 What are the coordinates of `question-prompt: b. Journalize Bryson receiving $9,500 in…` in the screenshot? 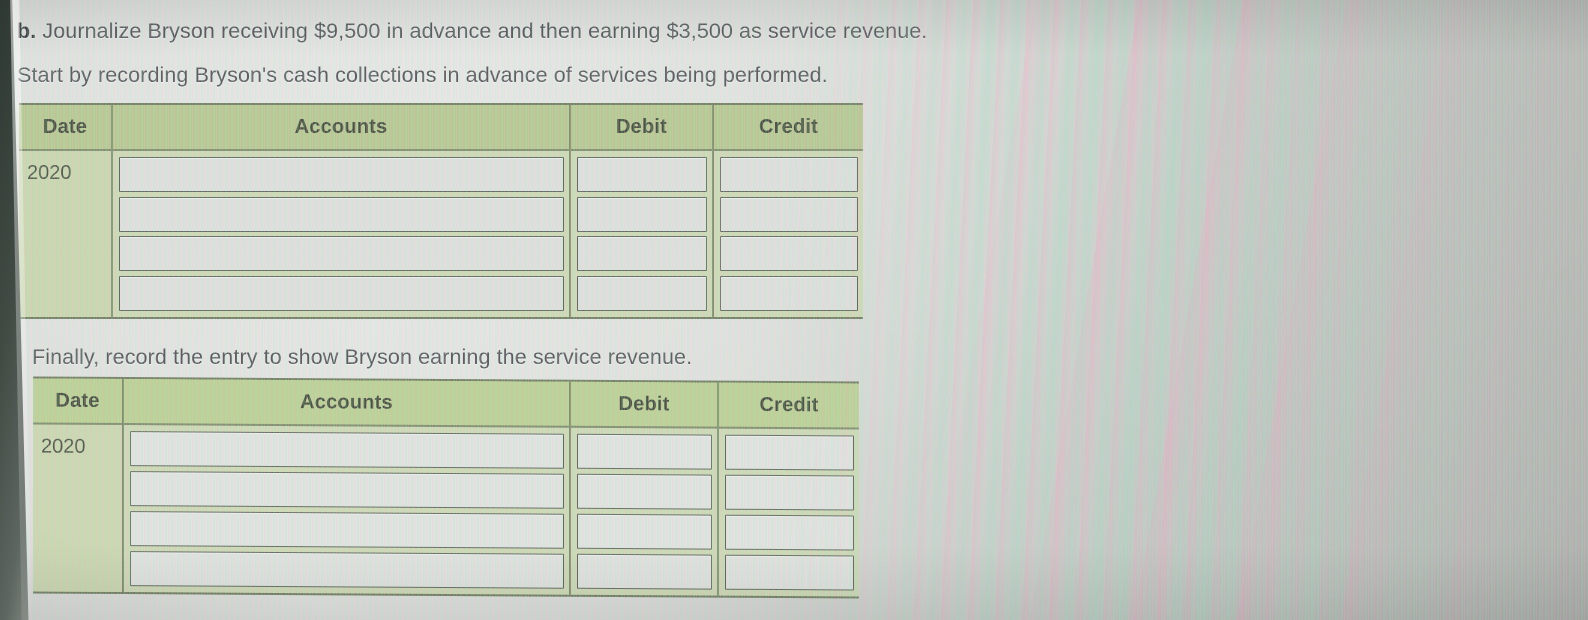 It's located at (472, 32).